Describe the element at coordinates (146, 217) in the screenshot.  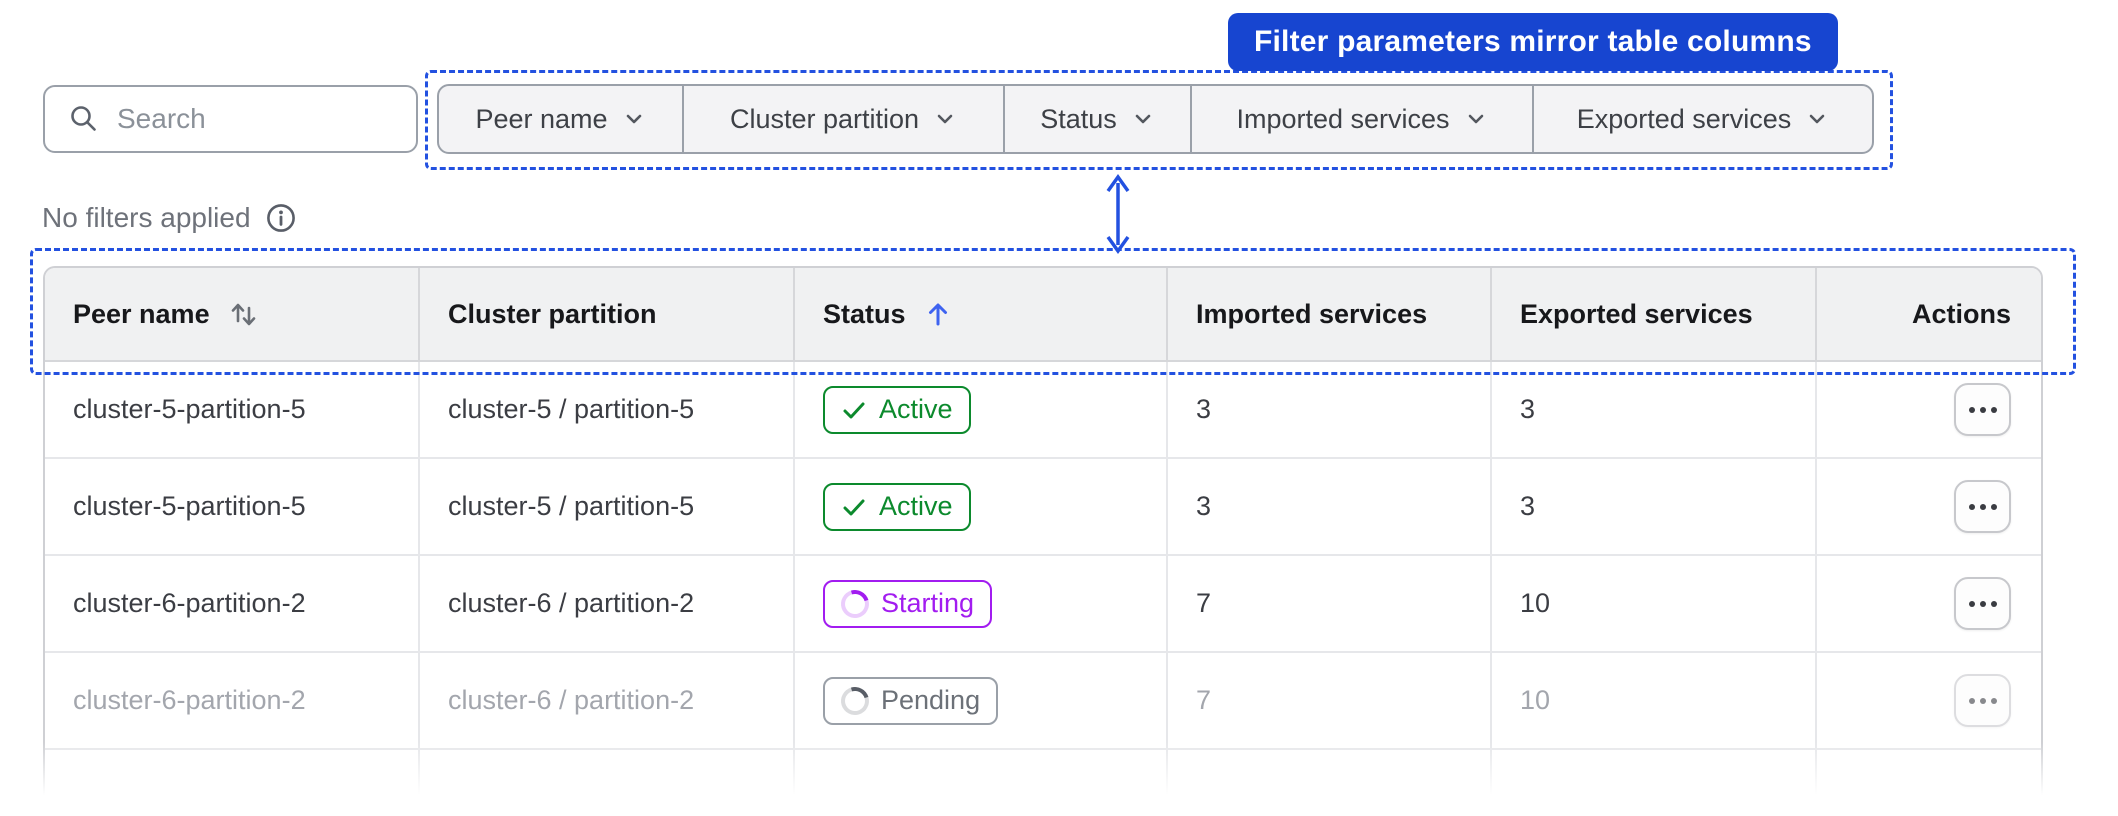
I see `filter-status-text: No filters applied` at that location.